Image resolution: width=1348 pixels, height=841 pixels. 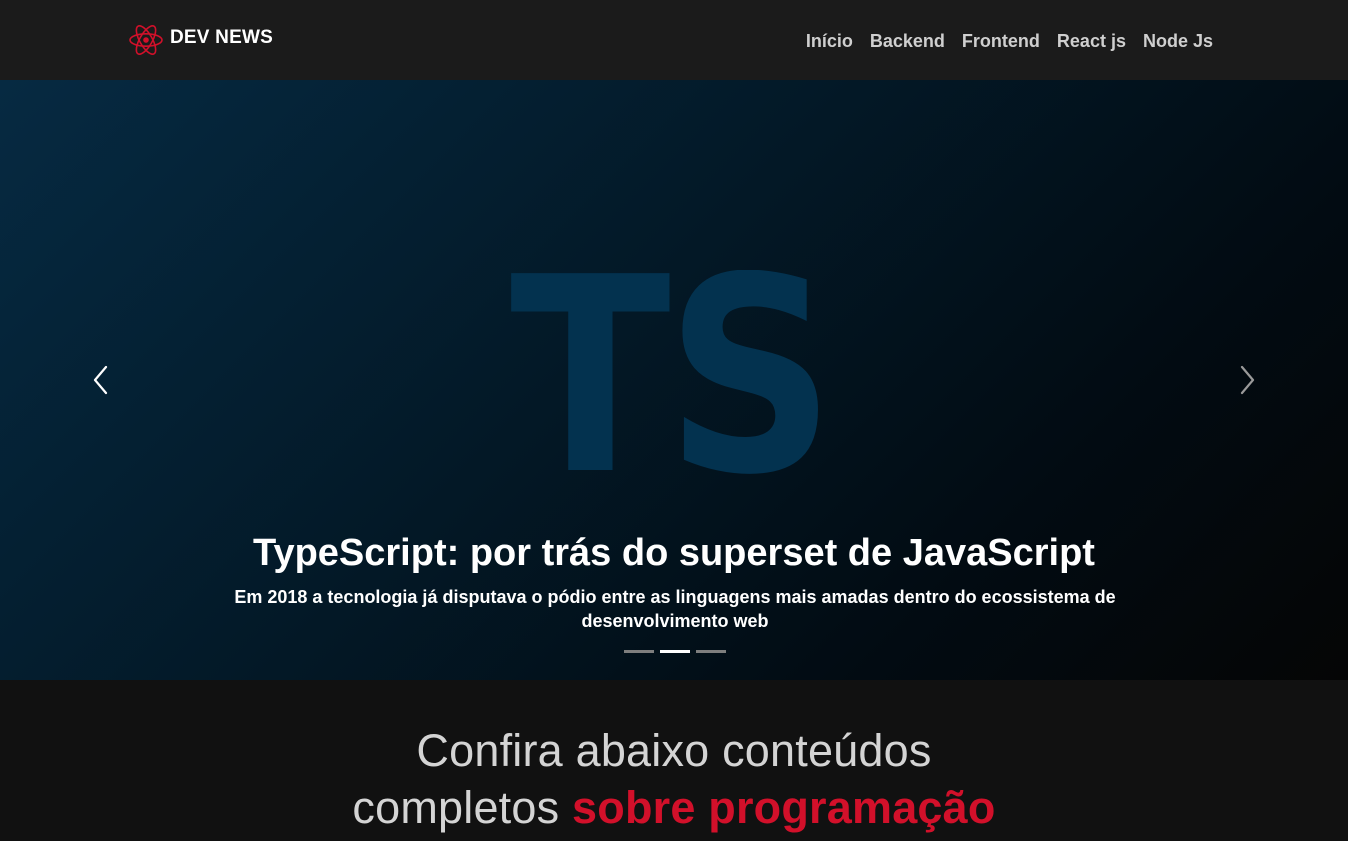 I want to click on nav-links: Início Backend Frontend React js Node Js, so click(x=1009, y=41).